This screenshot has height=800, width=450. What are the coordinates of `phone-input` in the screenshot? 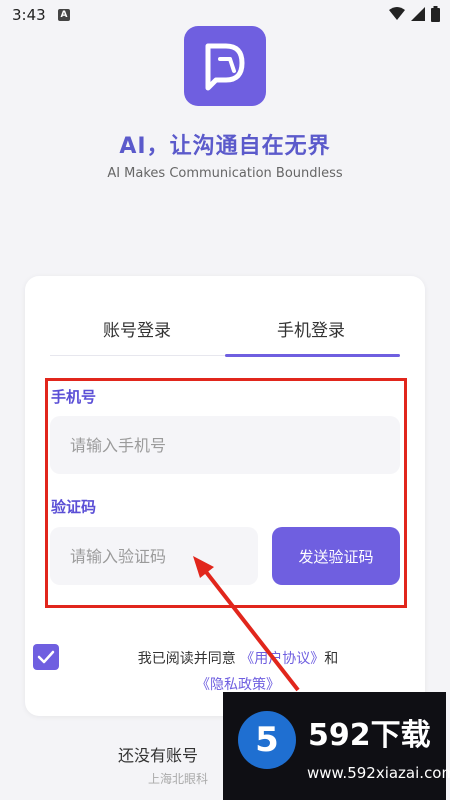 It's located at (225, 445).